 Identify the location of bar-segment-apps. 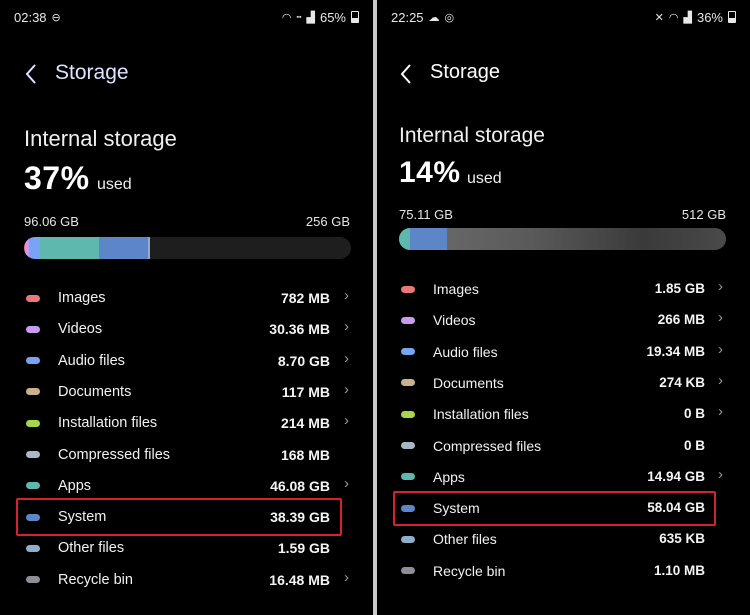
(69, 248).